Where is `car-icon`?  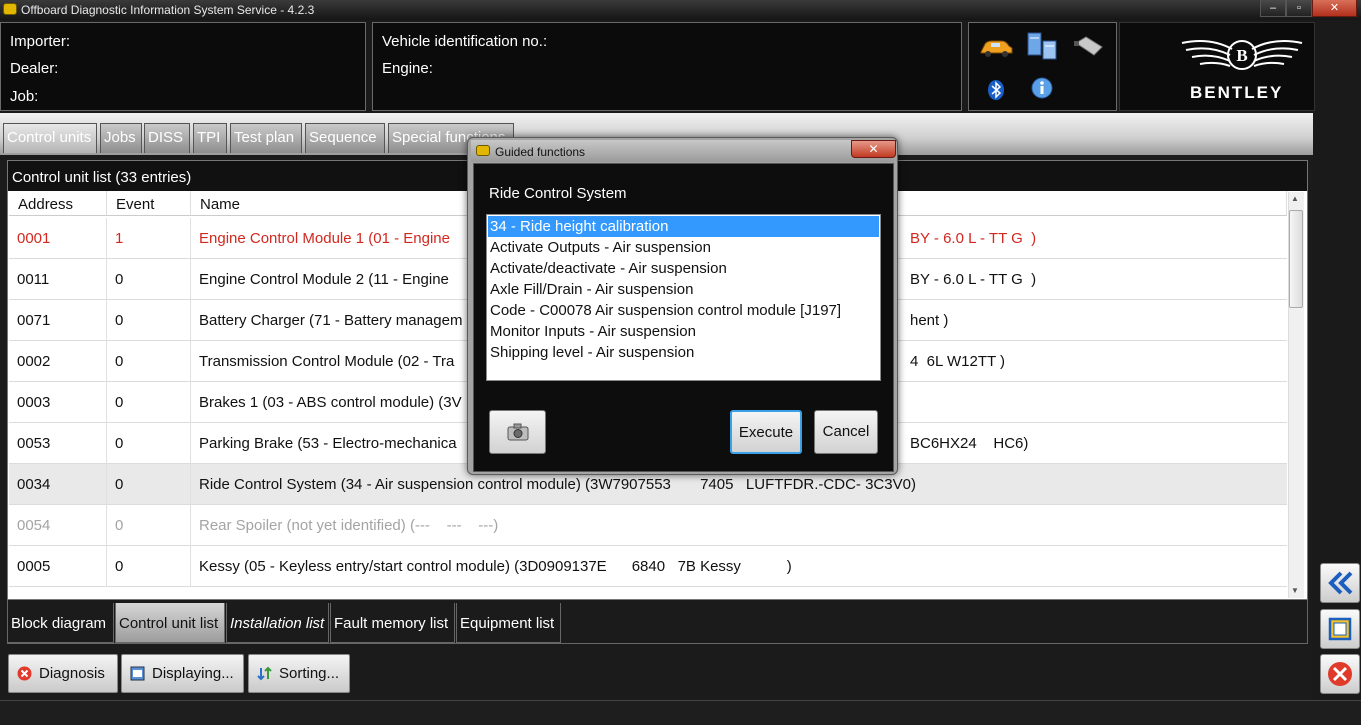 car-icon is located at coordinates (996, 47).